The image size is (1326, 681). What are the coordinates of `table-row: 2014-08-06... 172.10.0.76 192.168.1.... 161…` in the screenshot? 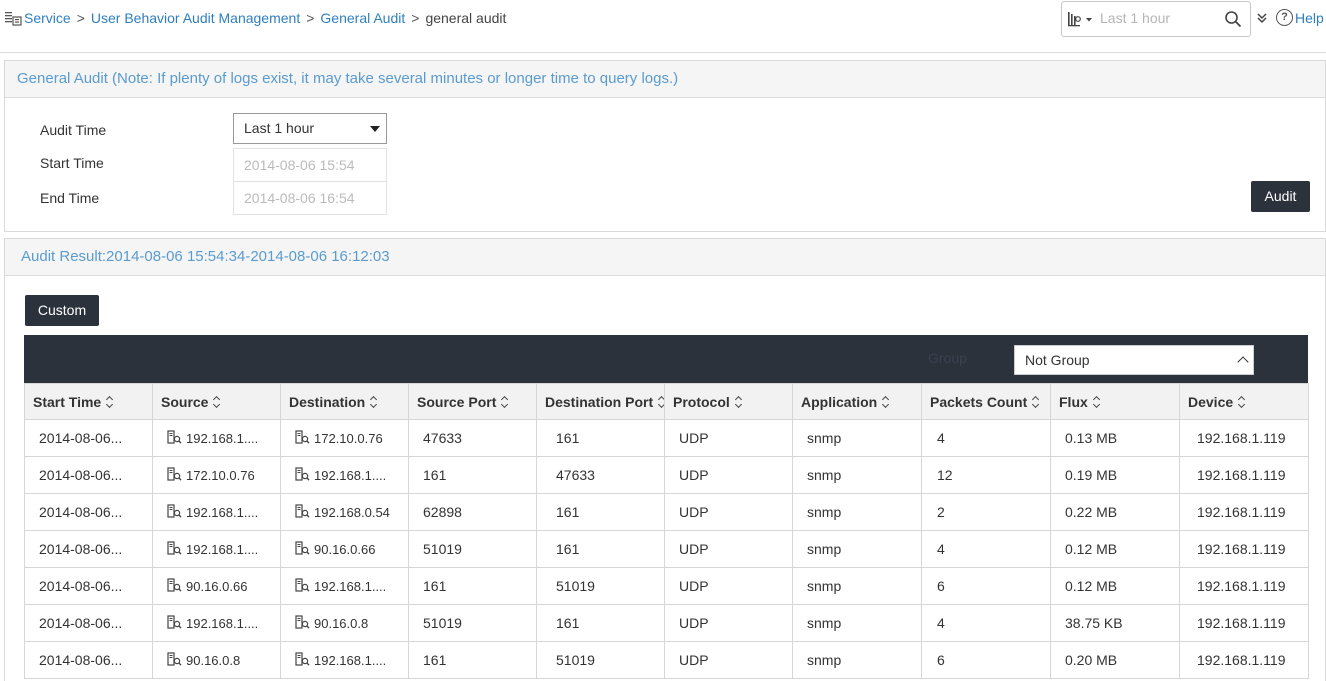 It's located at (666, 475).